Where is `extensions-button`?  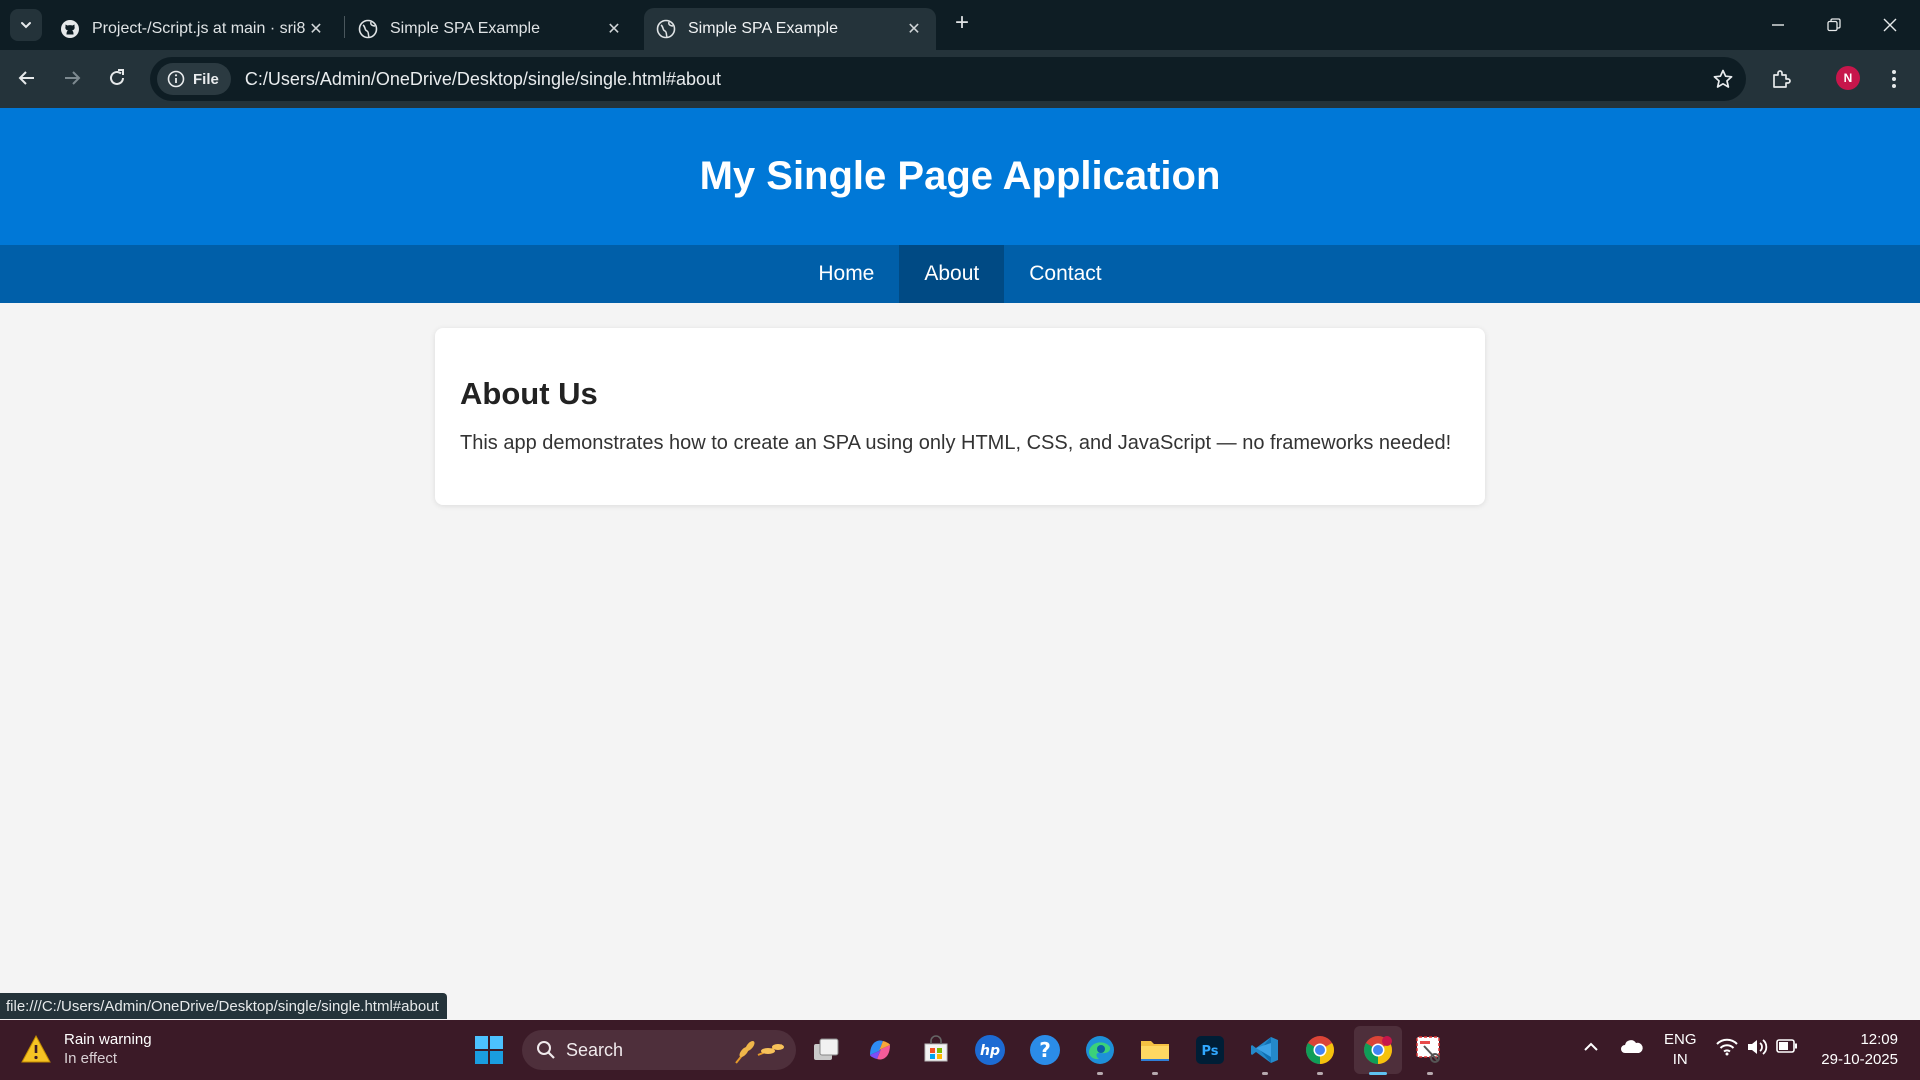 extensions-button is located at coordinates (1781, 79).